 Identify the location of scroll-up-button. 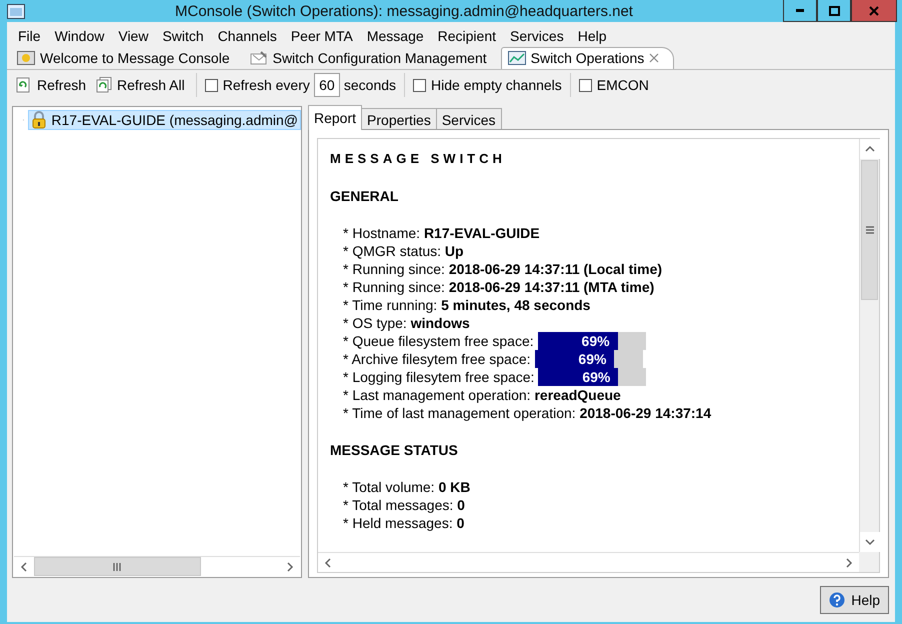
(870, 149).